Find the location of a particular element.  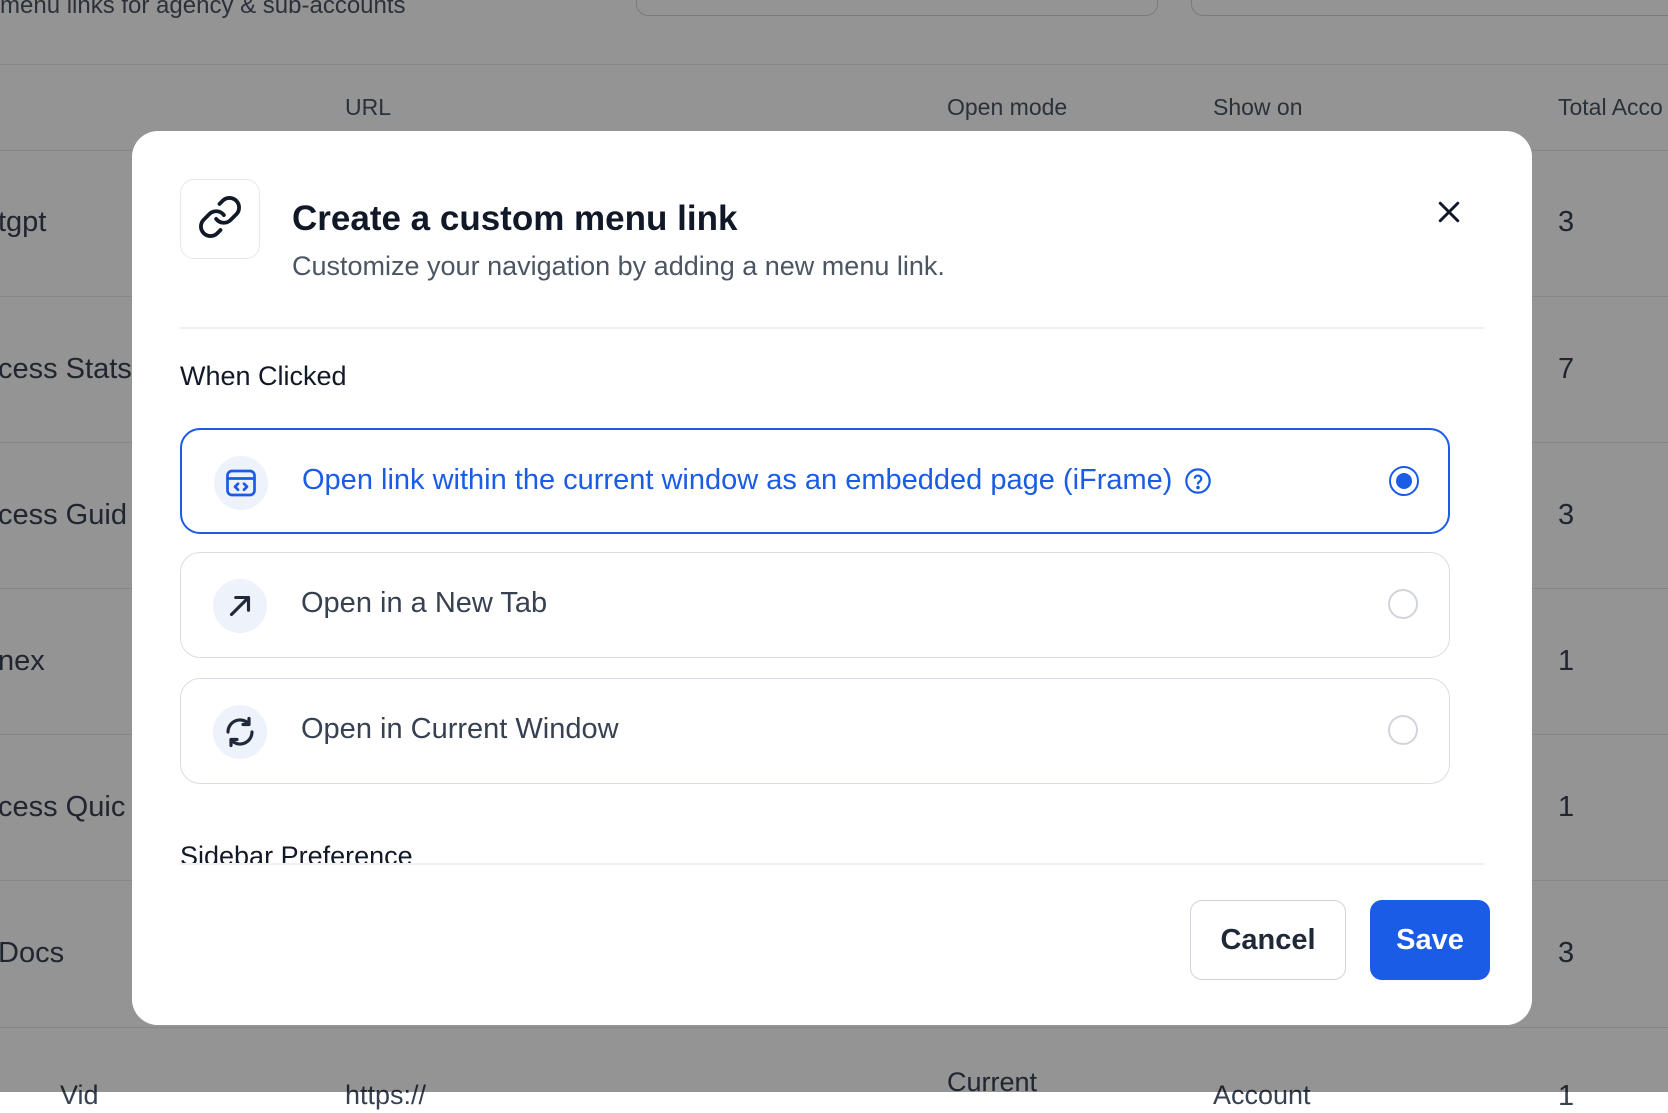

header-divider is located at coordinates (832, 328).